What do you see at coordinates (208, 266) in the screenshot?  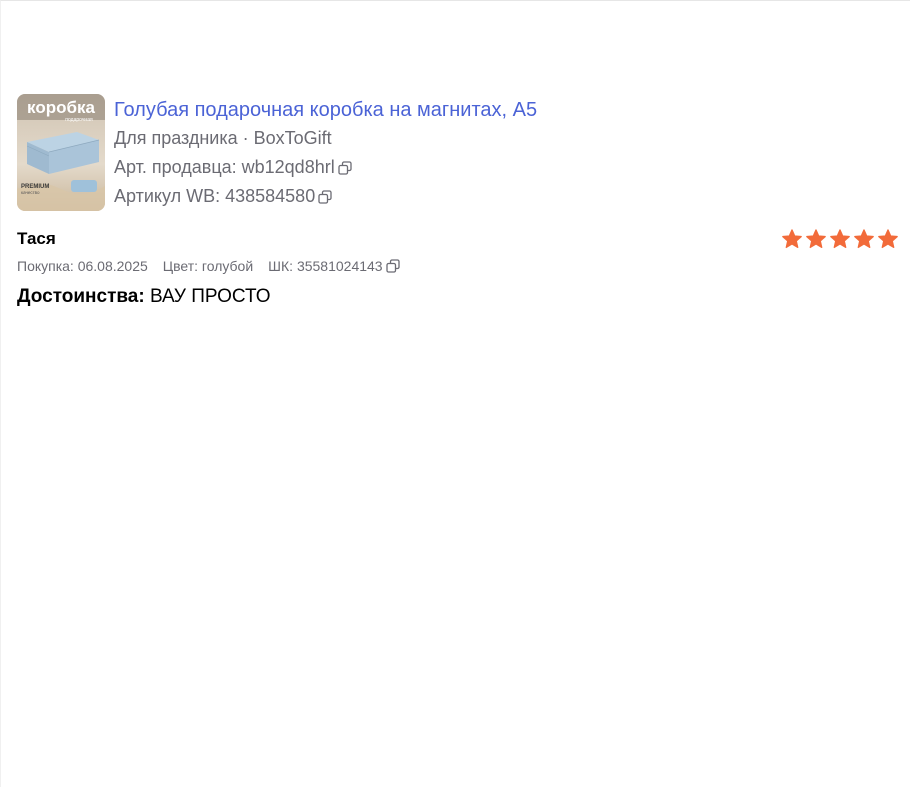 I see `product-color: Цвет: голубой` at bounding box center [208, 266].